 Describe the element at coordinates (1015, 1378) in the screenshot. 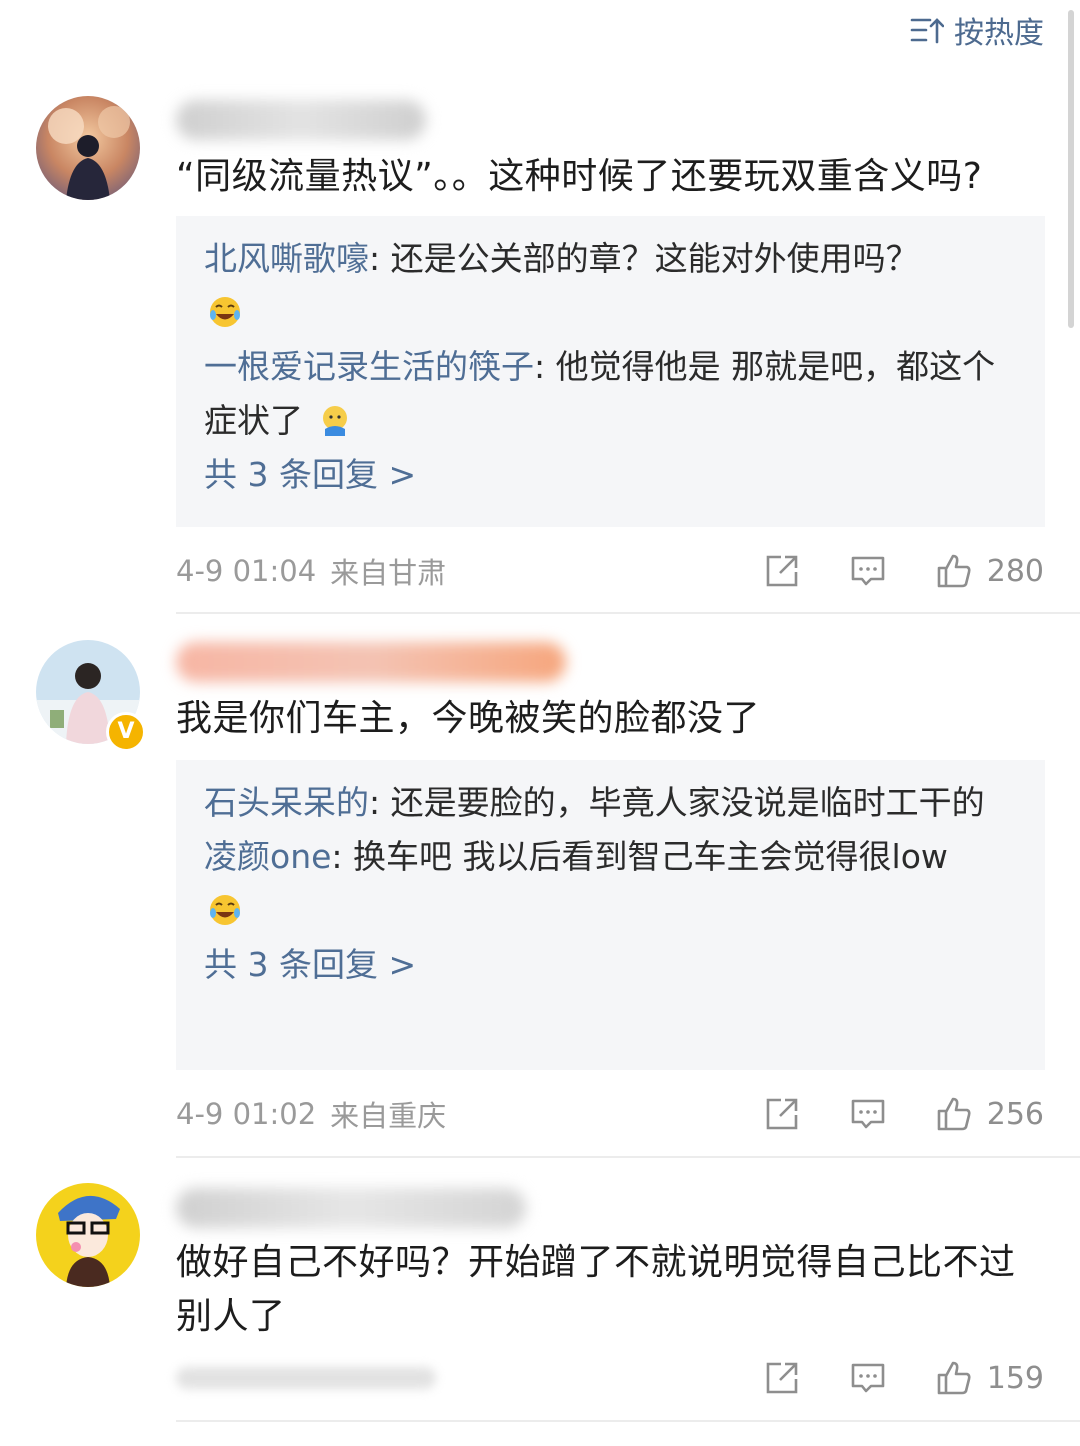

I see `like-count: 159` at that location.